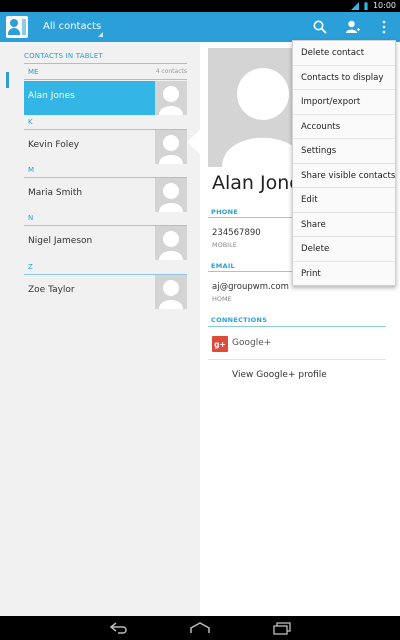  I want to click on phone-number: 234567890, so click(236, 233).